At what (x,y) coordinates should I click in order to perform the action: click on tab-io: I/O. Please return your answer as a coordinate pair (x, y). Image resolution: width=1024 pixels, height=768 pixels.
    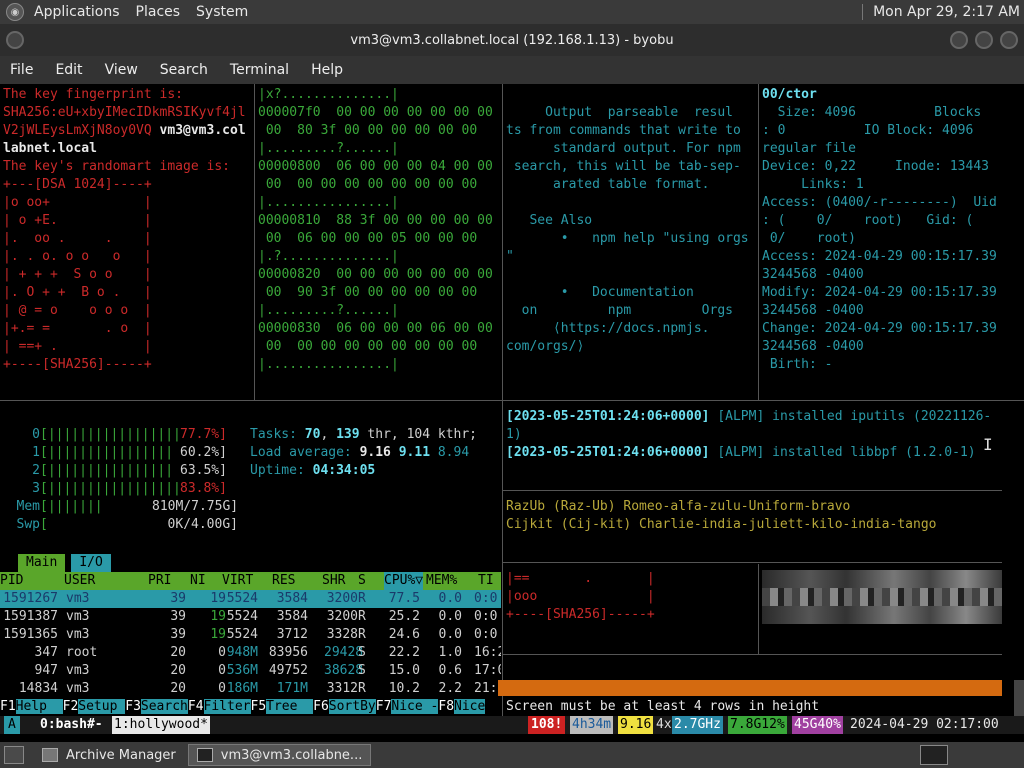
    Looking at the image, I should click on (91, 563).